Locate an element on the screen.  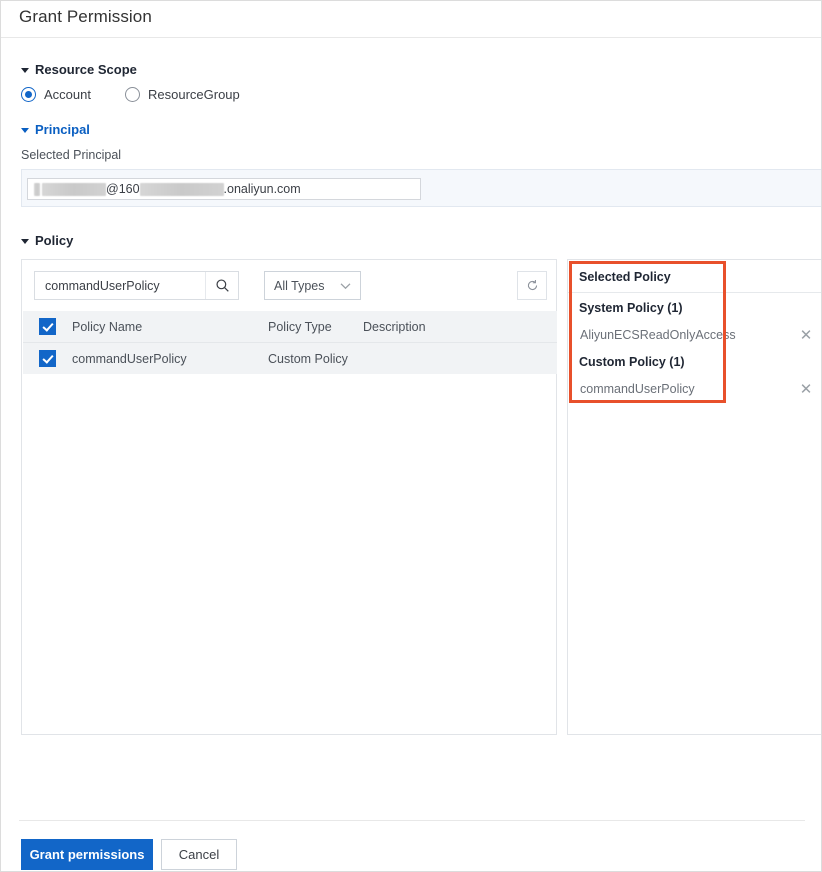
column-header-policy-type: Policy Type is located at coordinates (300, 327).